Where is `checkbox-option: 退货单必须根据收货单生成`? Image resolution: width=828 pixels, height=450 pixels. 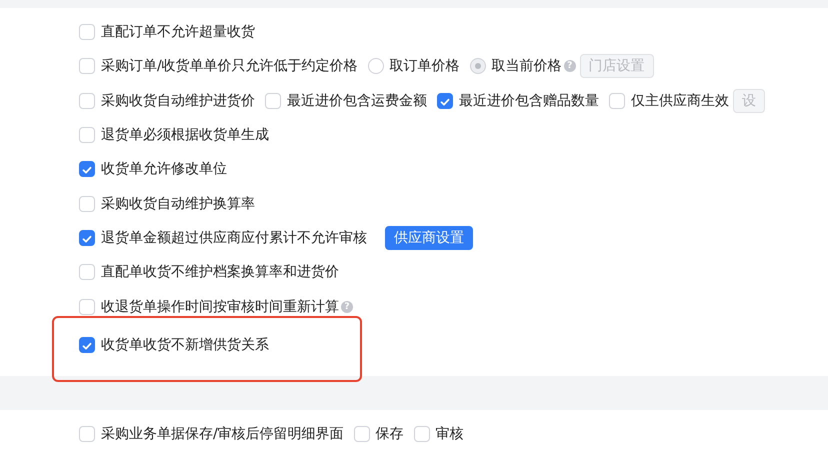
checkbox-option: 退货单必须根据收货单生成 is located at coordinates (174, 135).